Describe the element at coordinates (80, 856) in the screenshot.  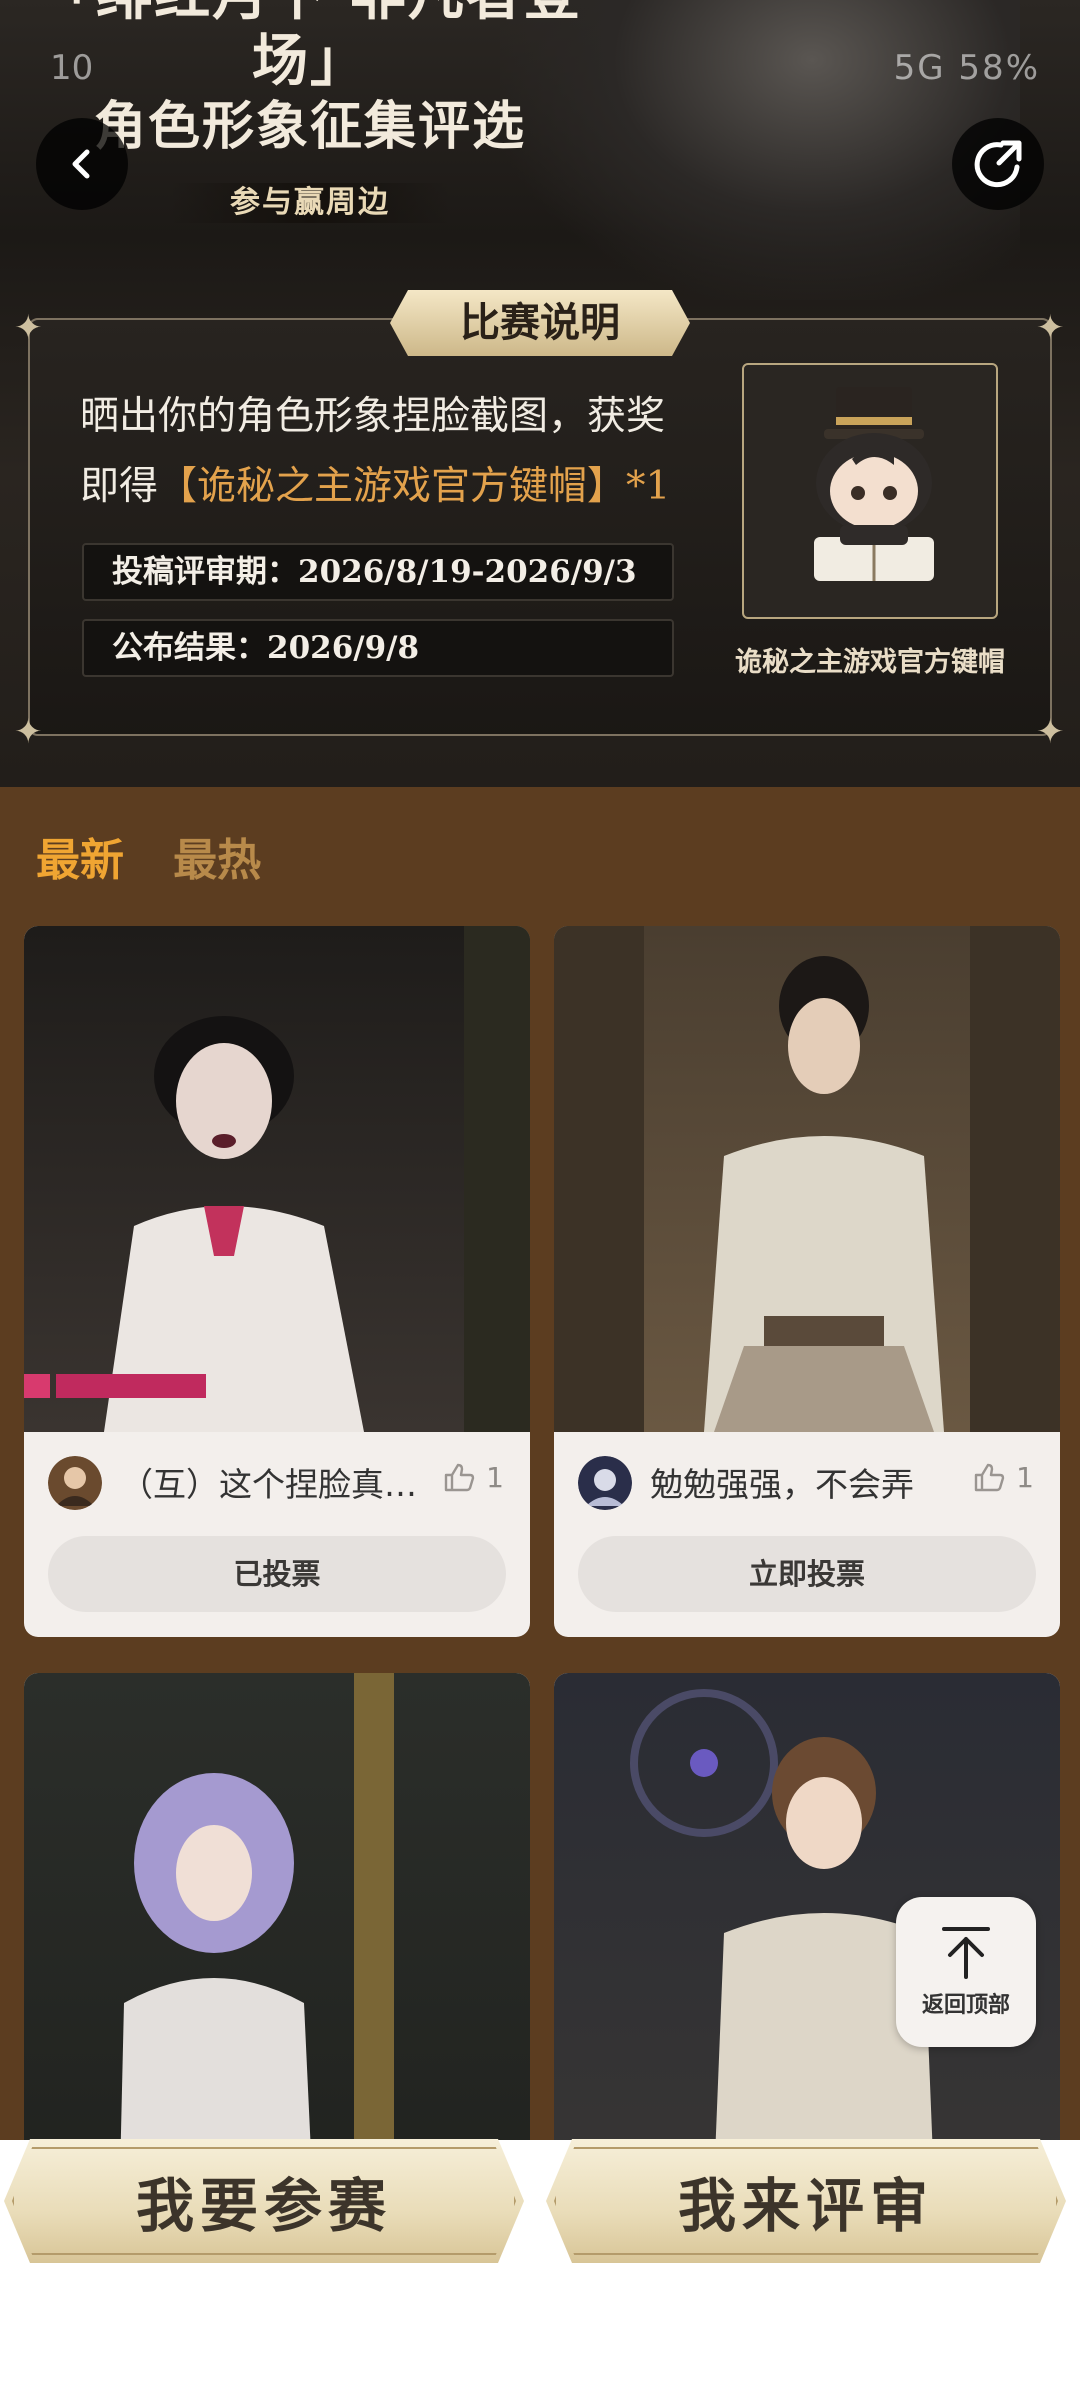
I see `tab-latest: 最新` at that location.